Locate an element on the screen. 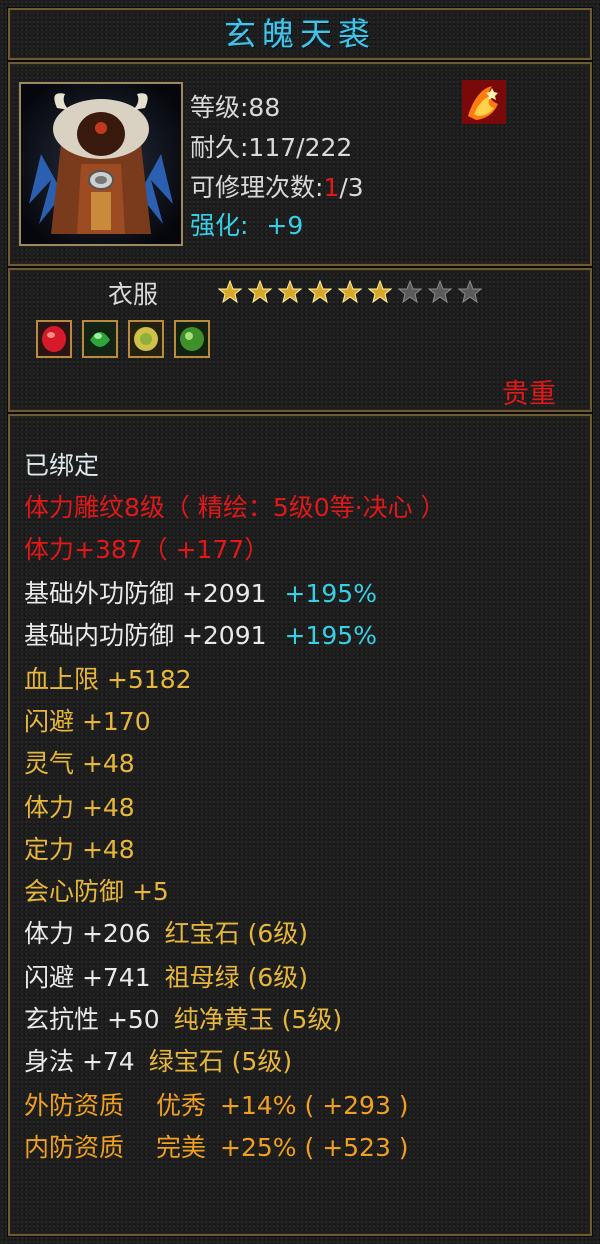  enhance-row: 强化: +9 is located at coordinates (246, 224).